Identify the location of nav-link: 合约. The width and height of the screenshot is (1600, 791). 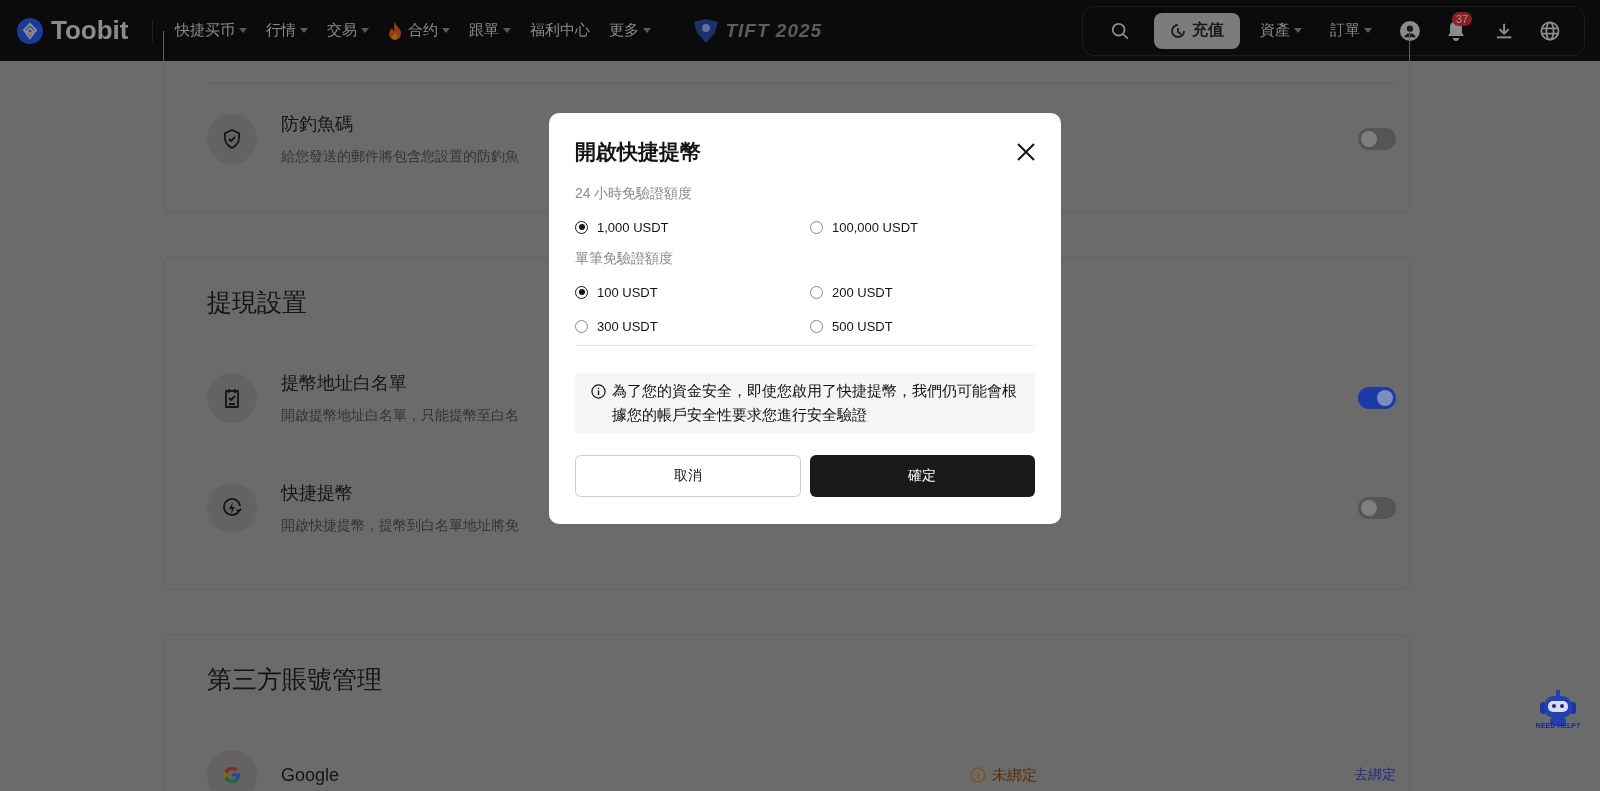
(419, 30).